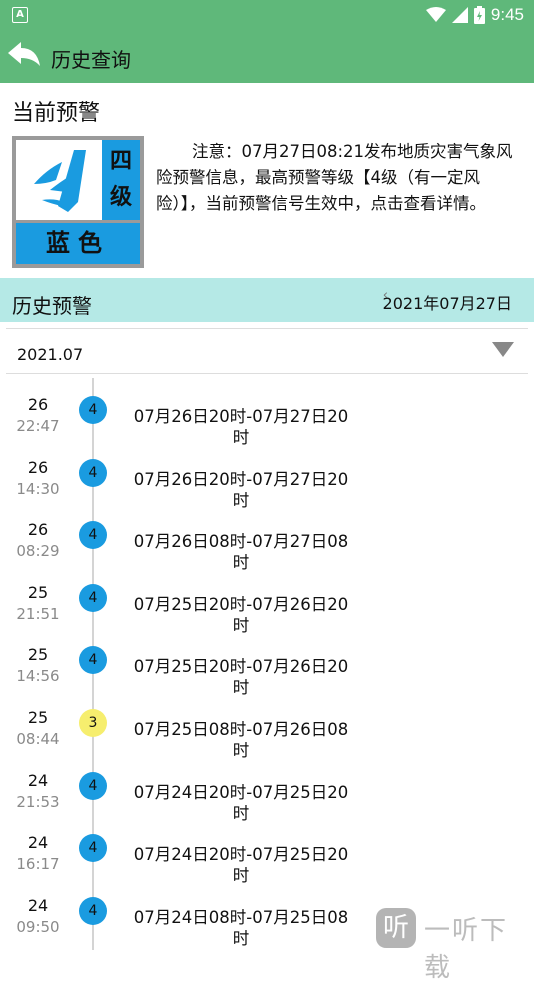  Describe the element at coordinates (396, 928) in the screenshot. I see `watermark-logo-icon: 听` at that location.